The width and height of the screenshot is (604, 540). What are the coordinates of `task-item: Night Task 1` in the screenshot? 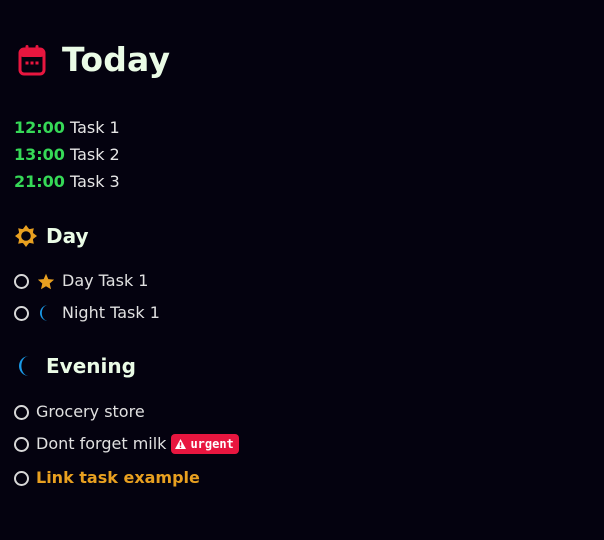 It's located at (87, 313).